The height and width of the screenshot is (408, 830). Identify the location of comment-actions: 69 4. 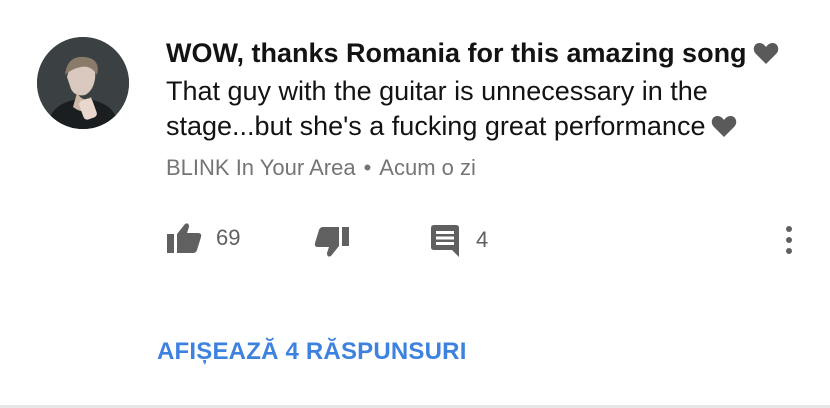
(415, 243).